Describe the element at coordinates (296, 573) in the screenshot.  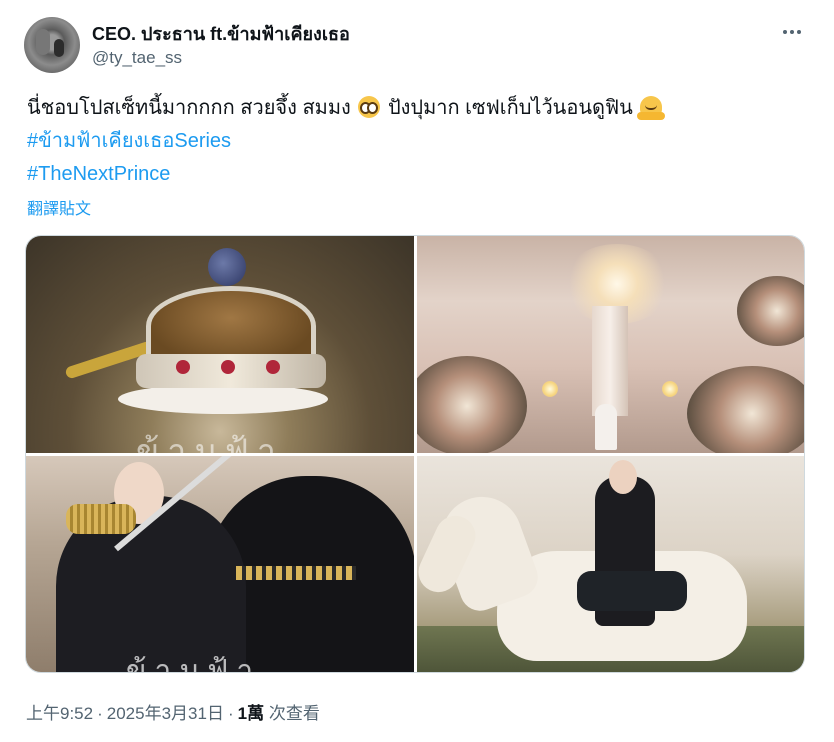
I see `braid-shape` at that location.